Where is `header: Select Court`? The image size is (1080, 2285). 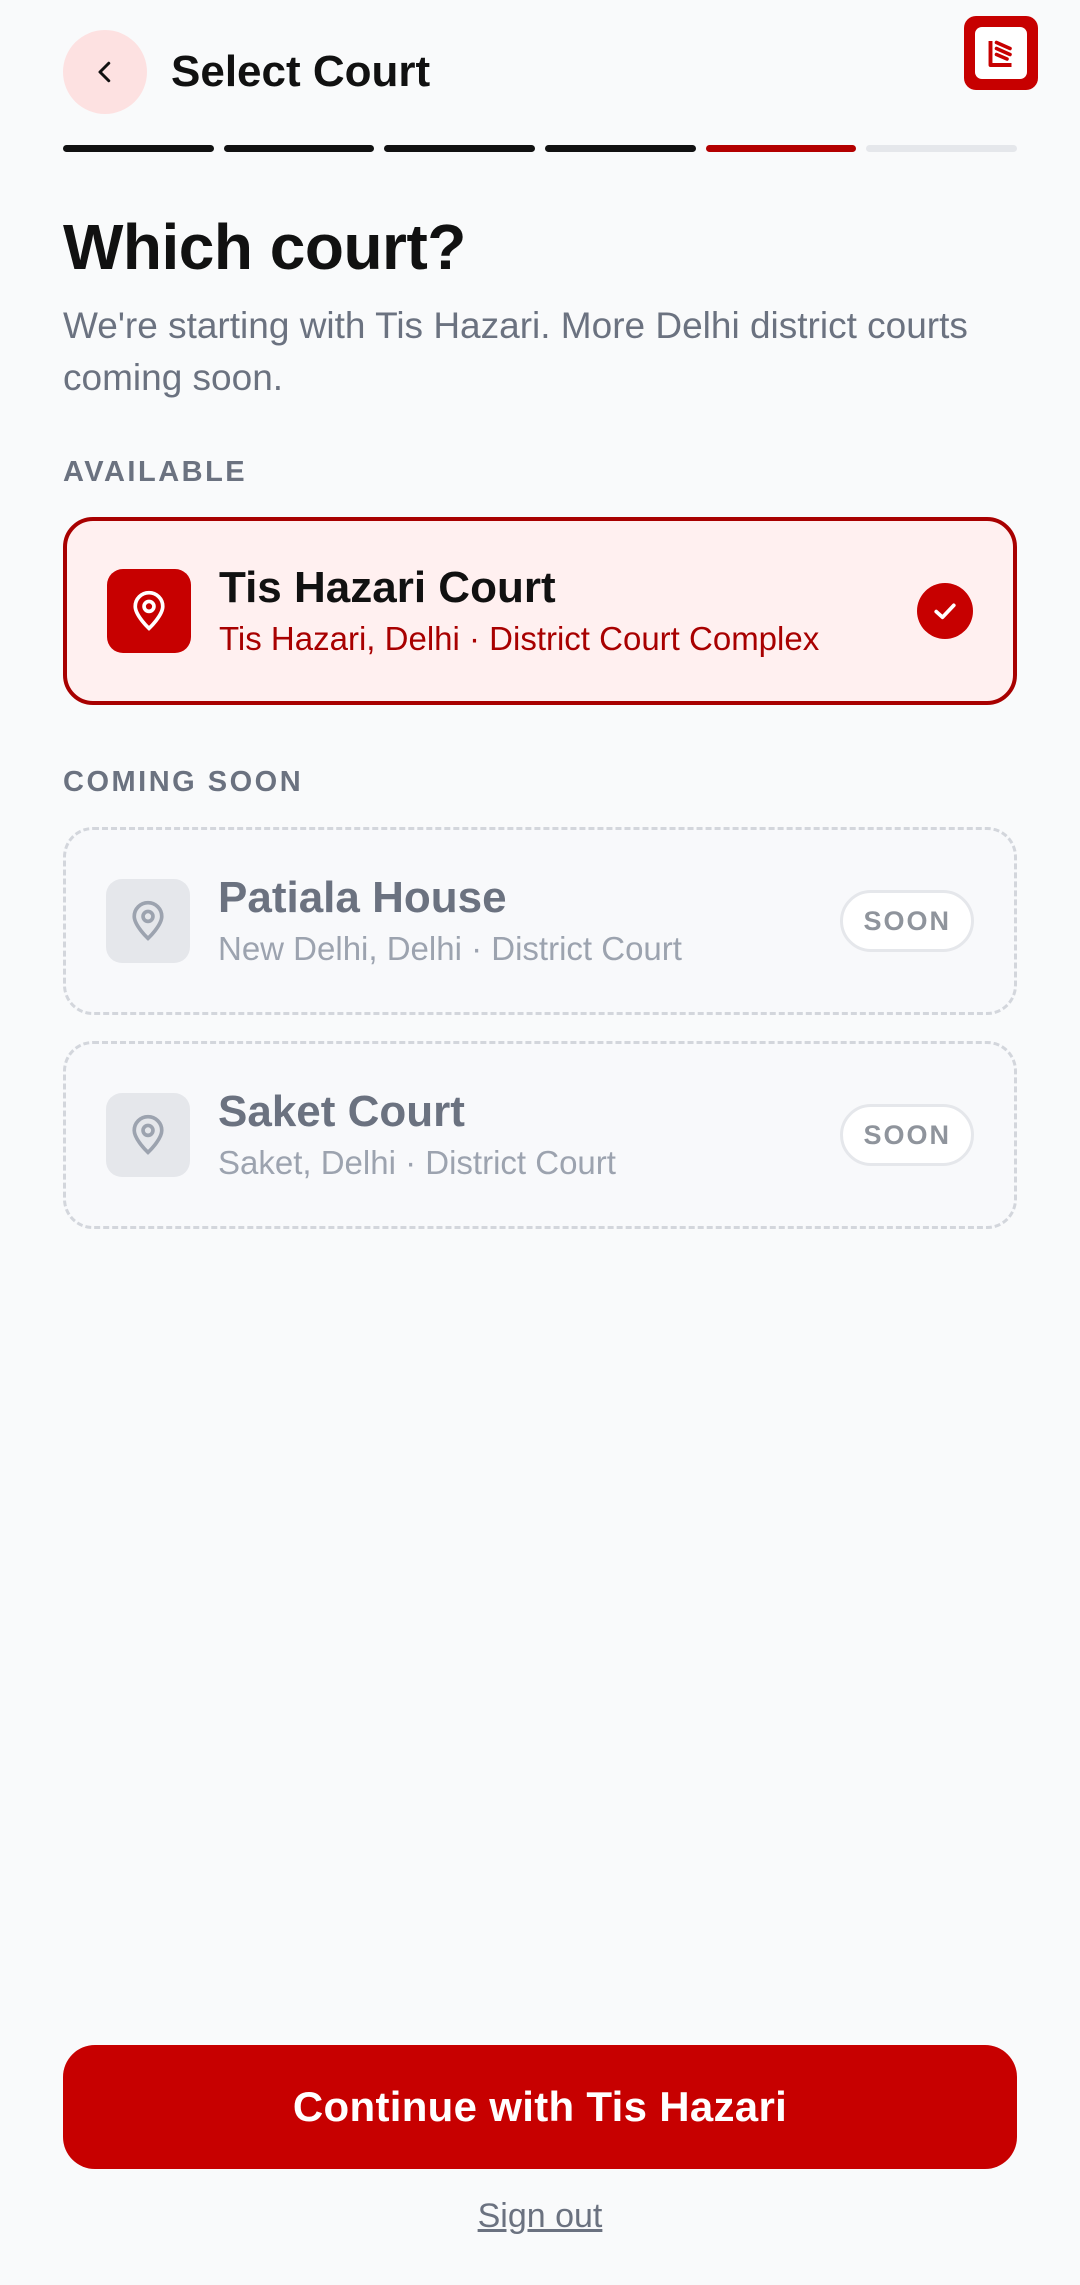 header: Select Court is located at coordinates (550, 65).